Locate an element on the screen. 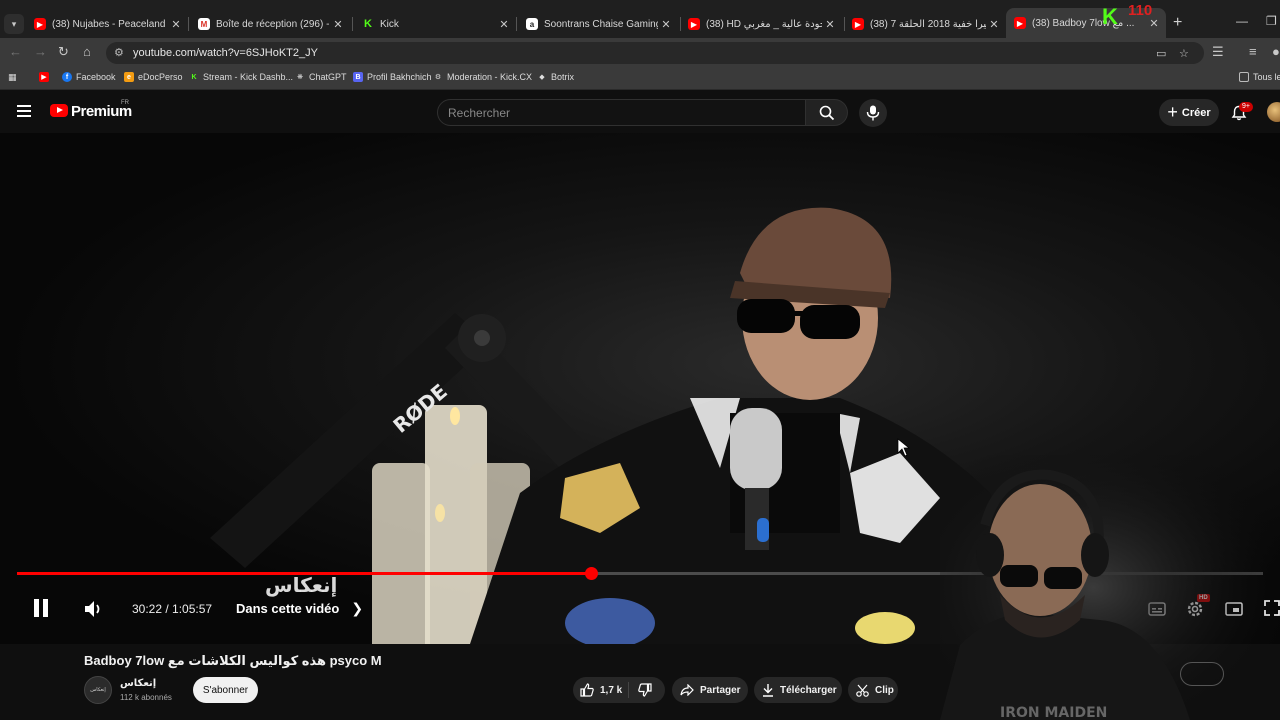 This screenshot has height=720, width=1280. like-button: 1,7 k is located at coordinates (601, 690).